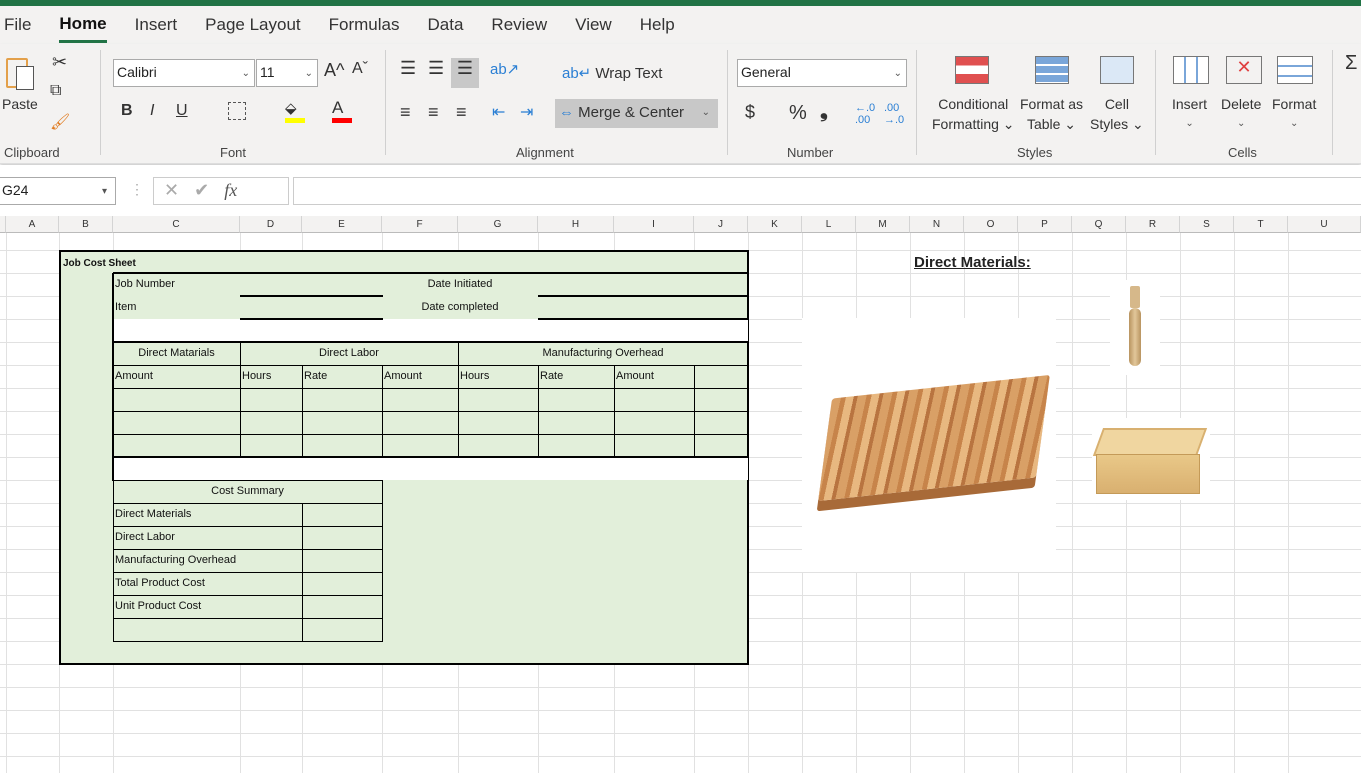  What do you see at coordinates (721, 224) in the screenshot?
I see `column-header-J: J` at bounding box center [721, 224].